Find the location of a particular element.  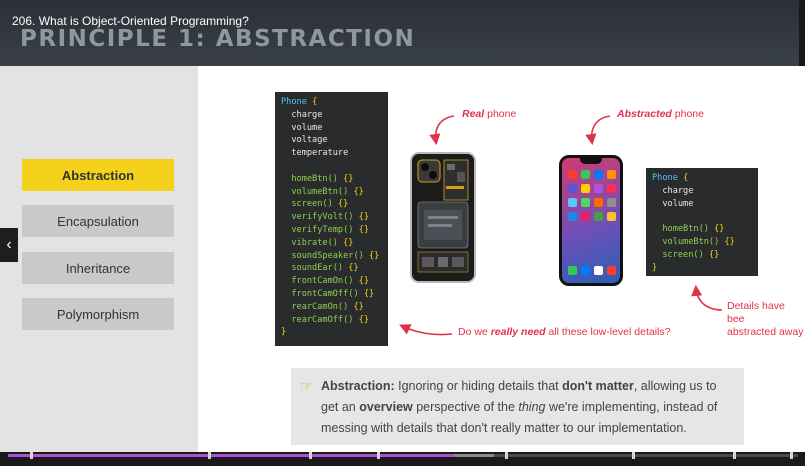

definition-label: Abstraction: is located at coordinates (358, 386).